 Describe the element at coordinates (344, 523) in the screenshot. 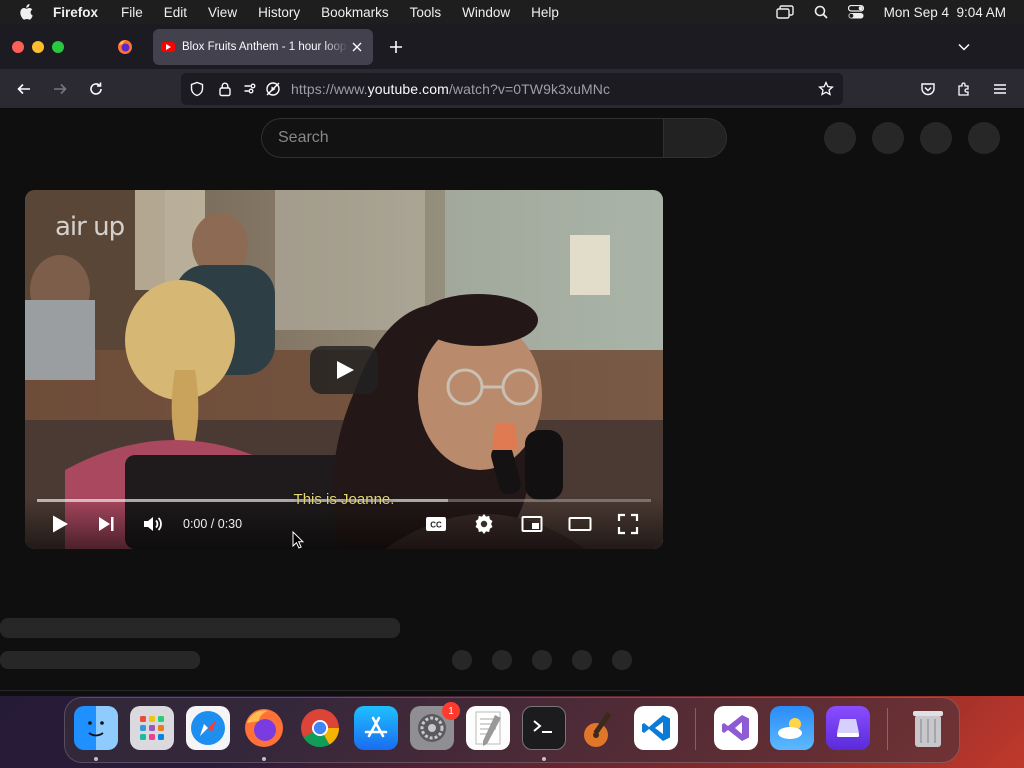

I see `player-controls: 0:00 / 0:30 CC` at that location.